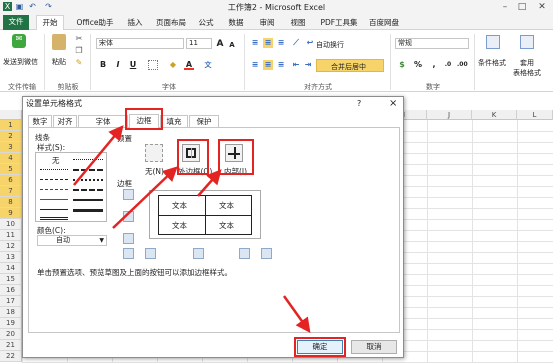 The width and height of the screenshot is (553, 363). Describe the element at coordinates (144, 121) in the screenshot. I see `tab-border: 边框` at that location.